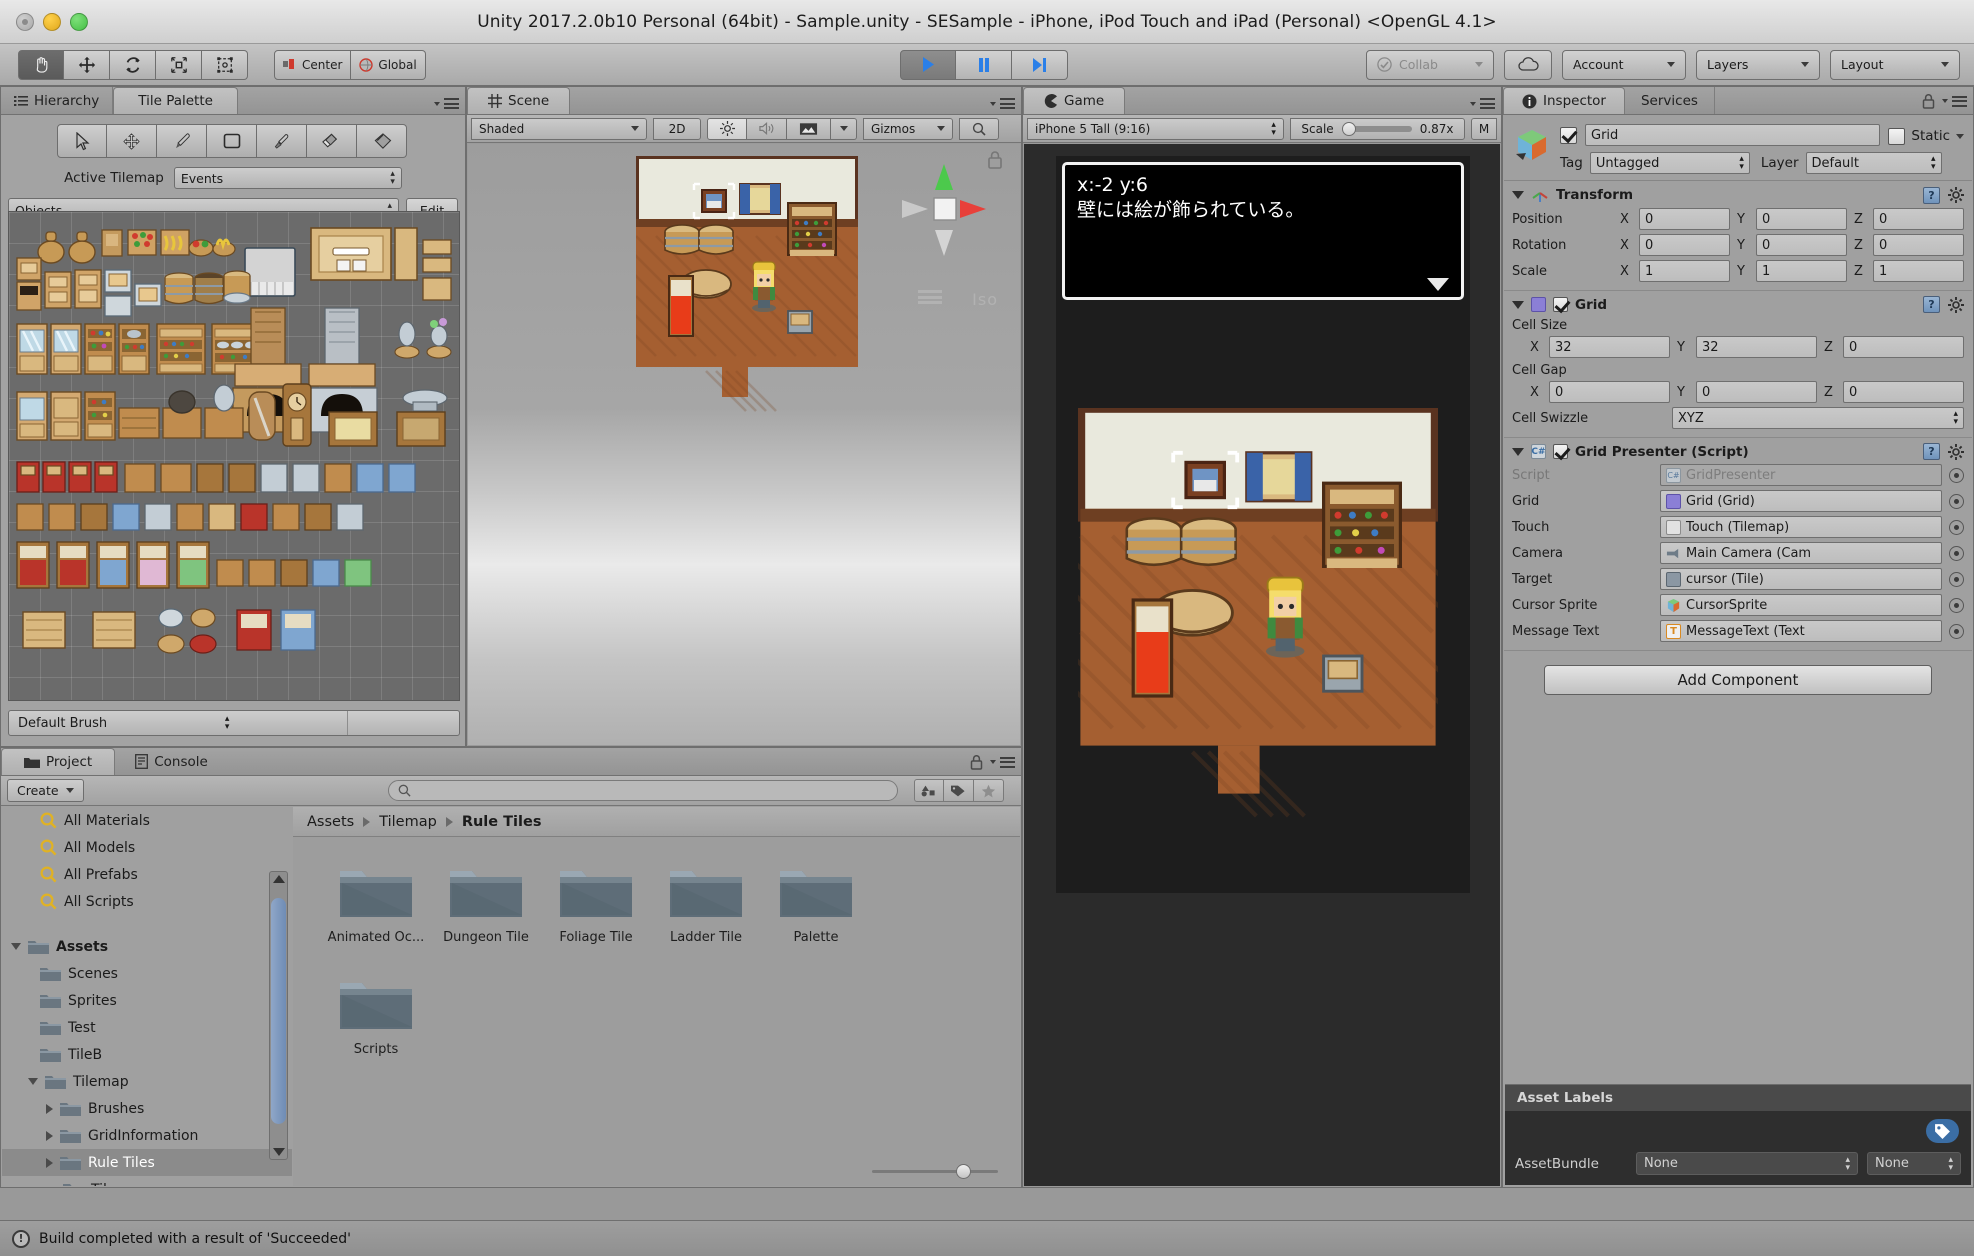 The width and height of the screenshot is (1974, 1256). What do you see at coordinates (41, 64) in the screenshot?
I see `hand-tool-button` at bounding box center [41, 64].